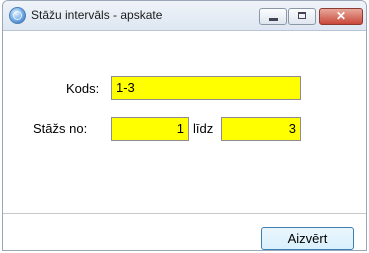  Describe the element at coordinates (97, 15) in the screenshot. I see `window-title: Stāžu intervāls - apskate` at that location.